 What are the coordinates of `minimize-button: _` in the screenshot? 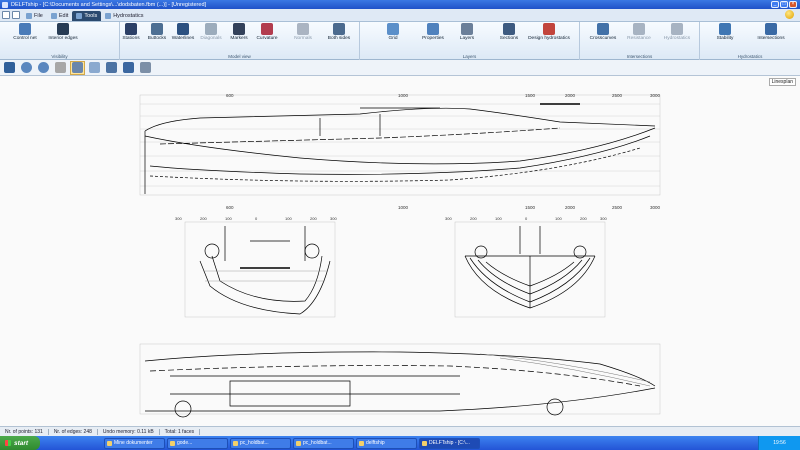 It's located at (775, 4).